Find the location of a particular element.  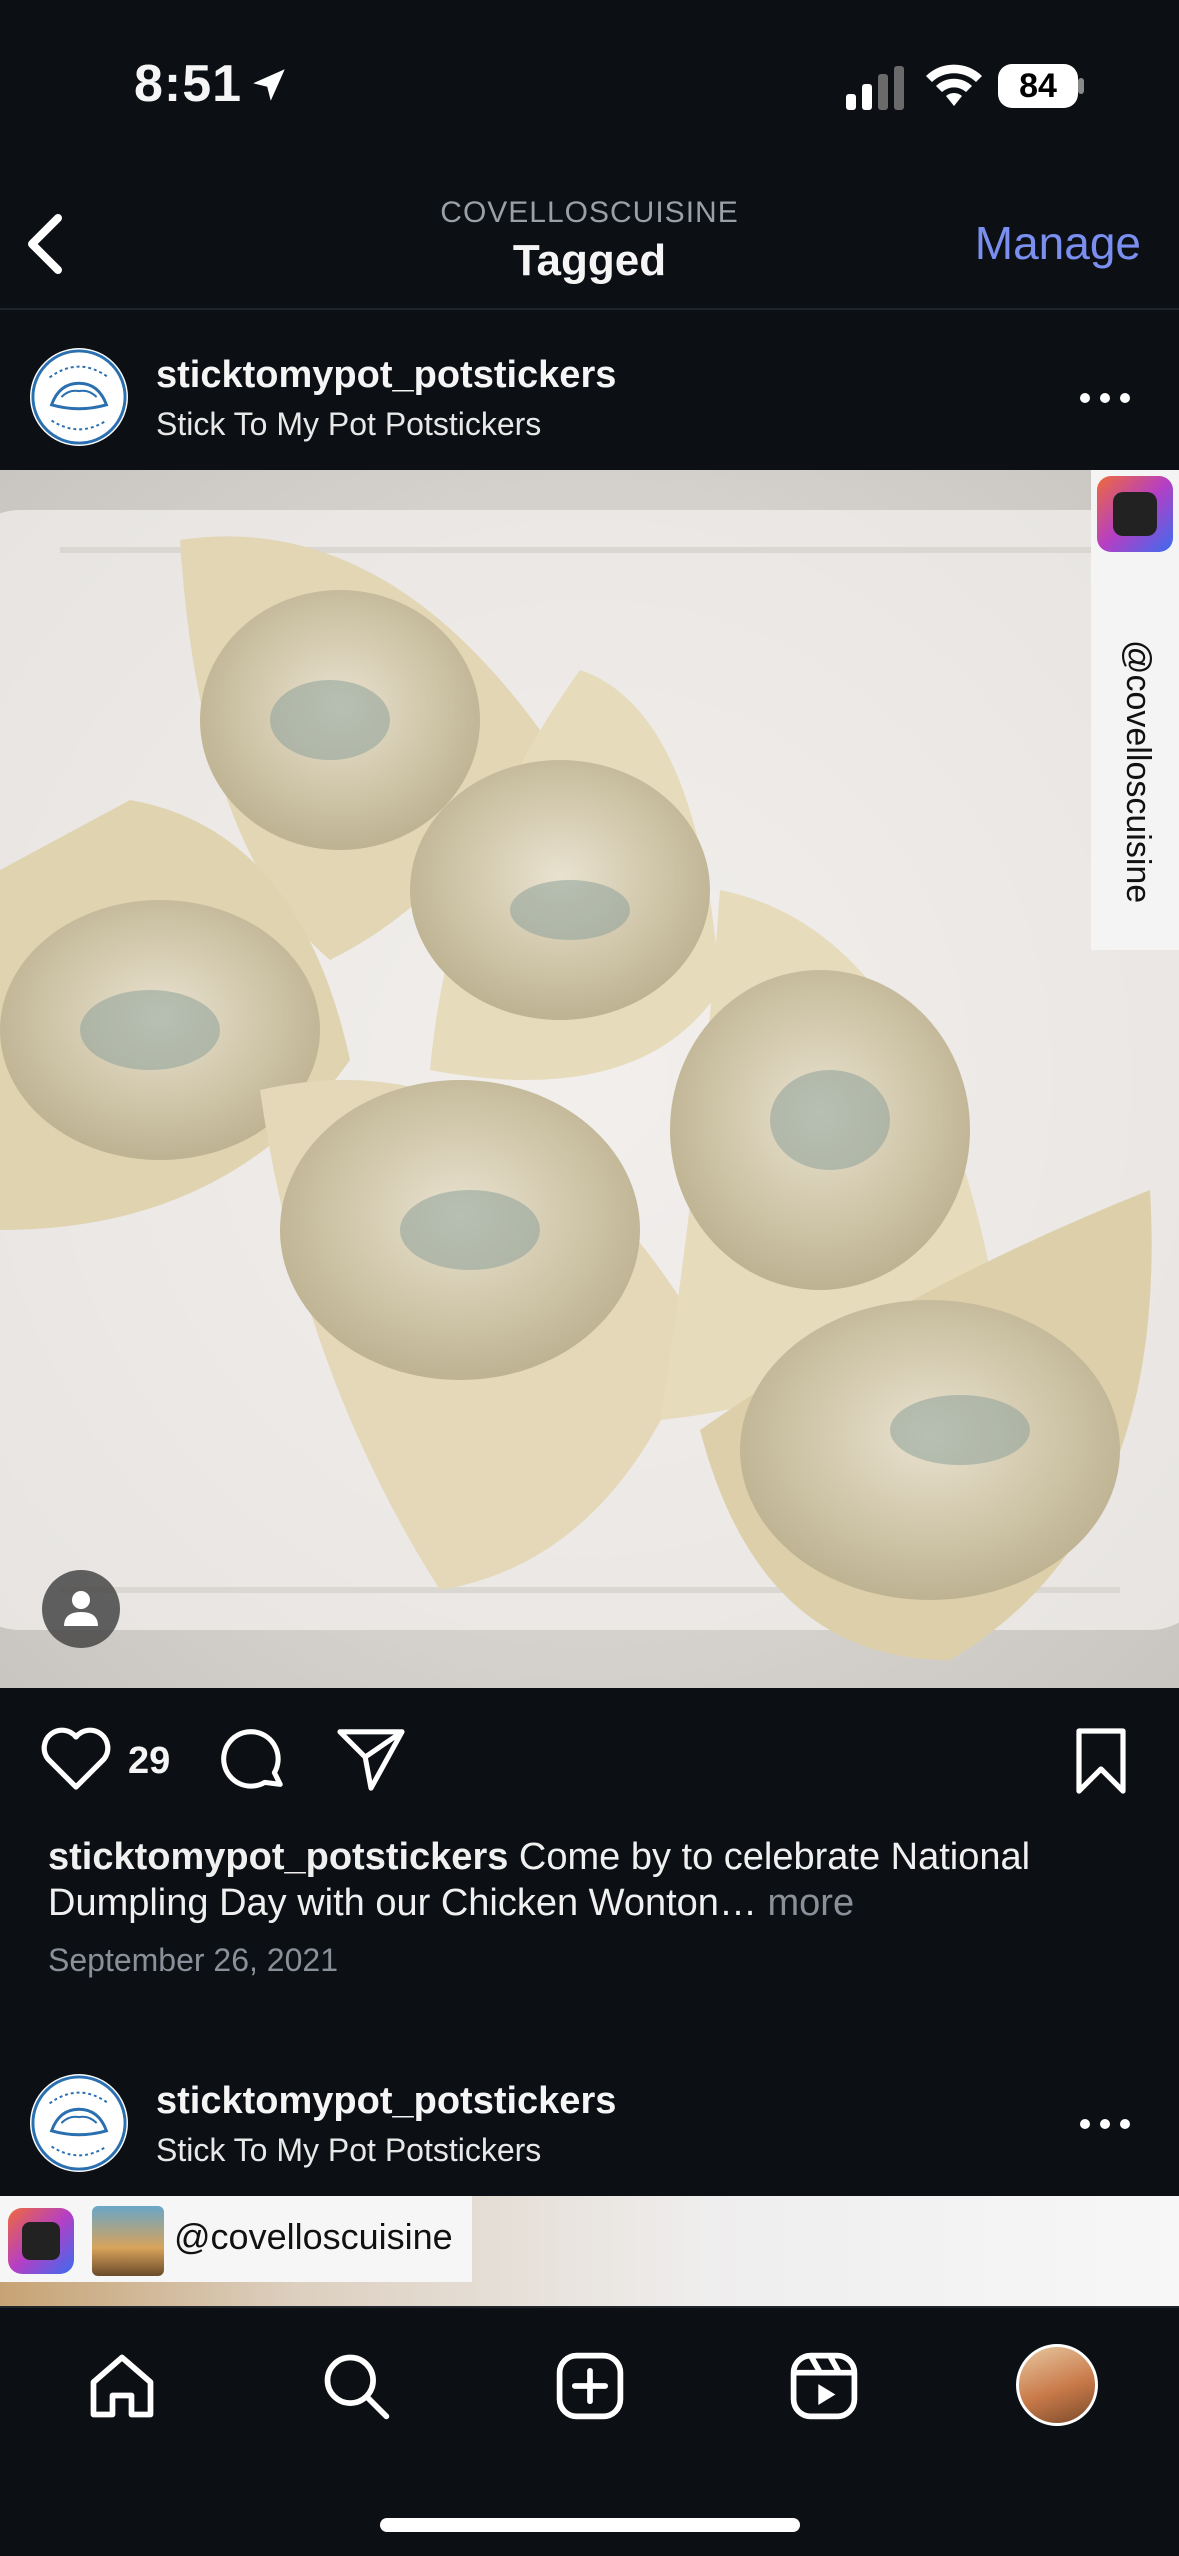

nav-header: COVELLOSCUISINE Tagged Manage is located at coordinates (589, 240).